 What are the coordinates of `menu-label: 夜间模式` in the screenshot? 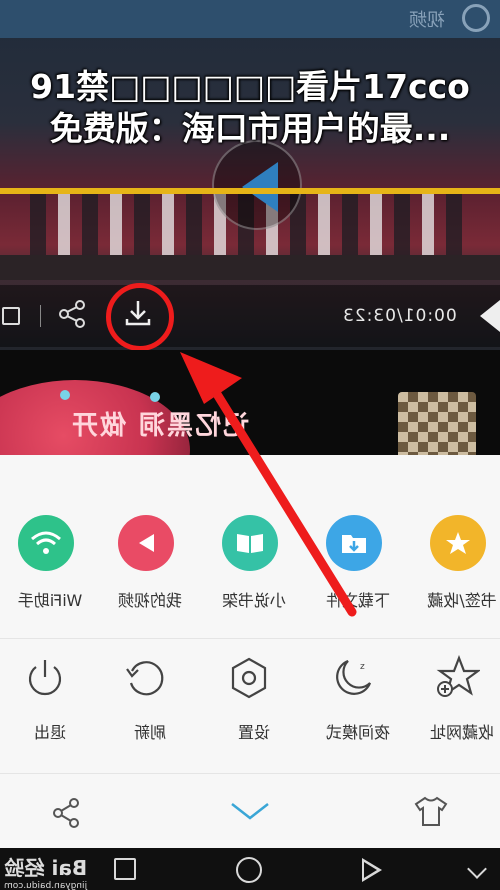 It's located at (358, 732).